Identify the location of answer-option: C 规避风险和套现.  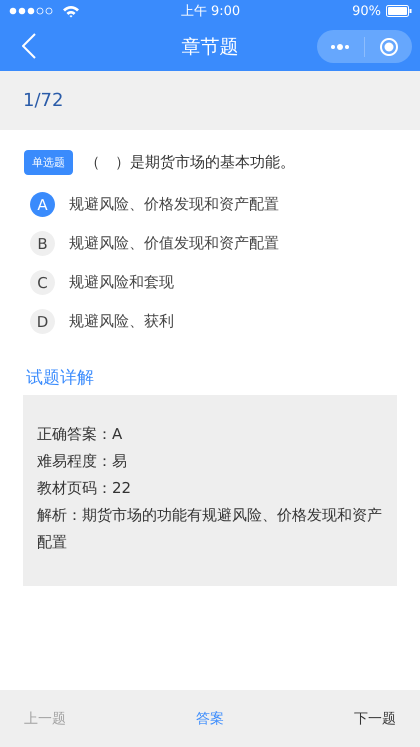
(210, 282).